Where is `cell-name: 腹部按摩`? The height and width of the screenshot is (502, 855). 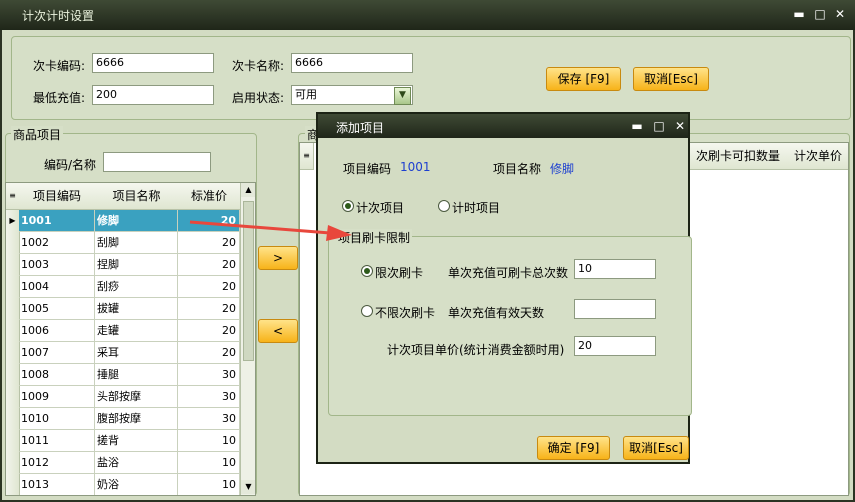 cell-name: 腹部按摩 is located at coordinates (136, 419).